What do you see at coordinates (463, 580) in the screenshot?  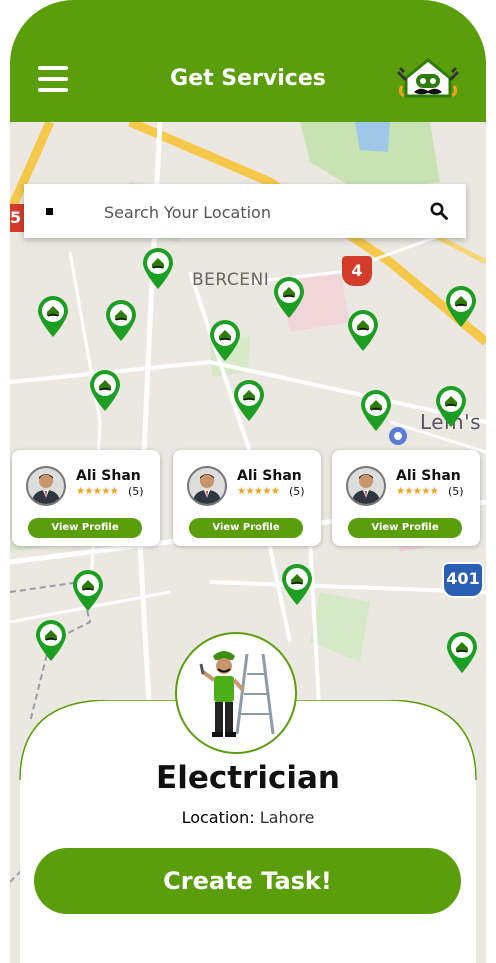 I see `road-badge-401: 401` at bounding box center [463, 580].